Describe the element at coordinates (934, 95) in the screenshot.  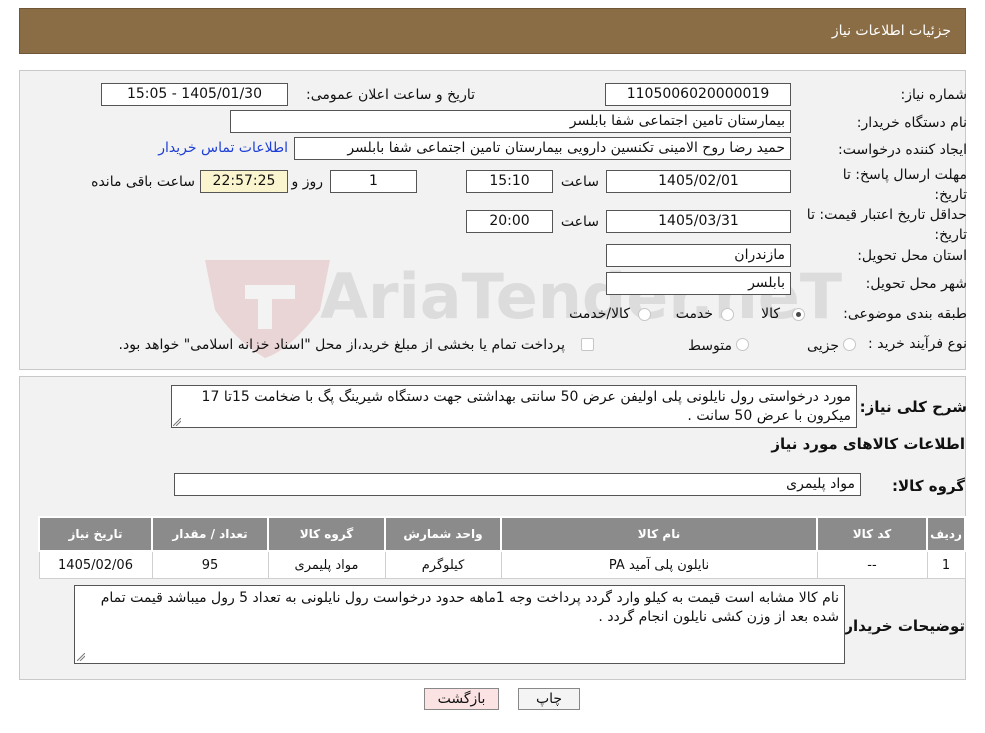
I see `need-number-label: شماره نیاز:` at that location.